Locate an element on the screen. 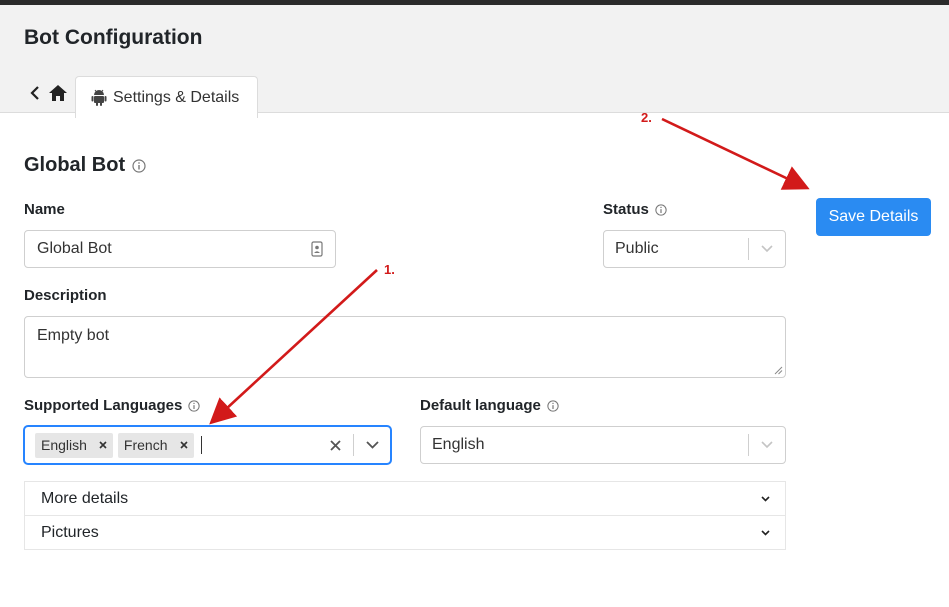  back-button is located at coordinates (35, 93).